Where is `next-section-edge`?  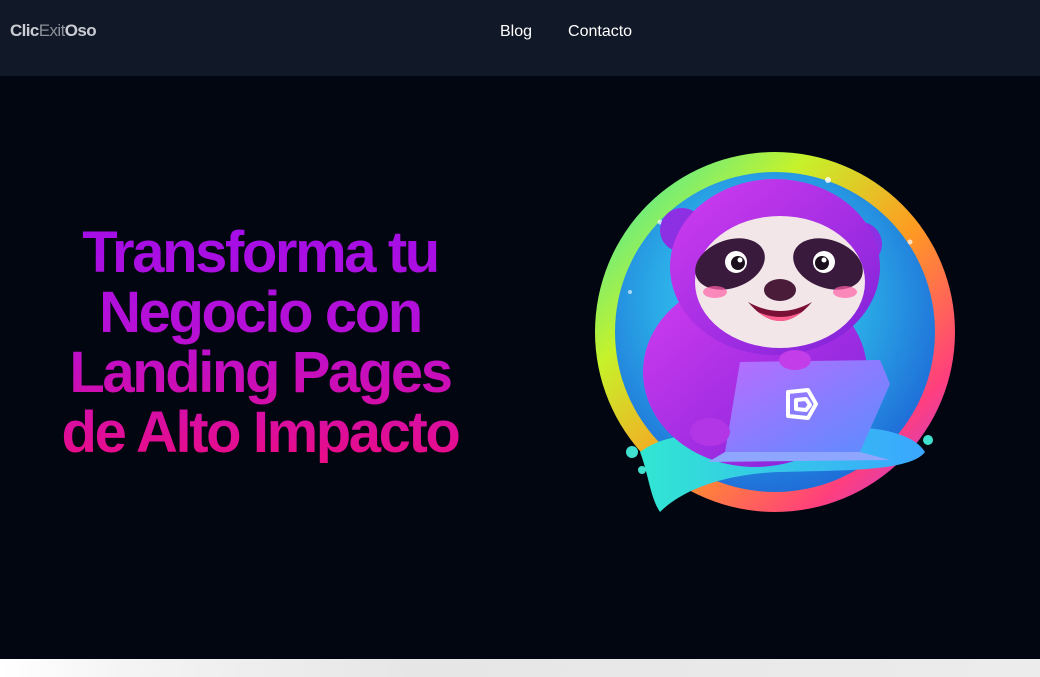
next-section-edge is located at coordinates (520, 668).